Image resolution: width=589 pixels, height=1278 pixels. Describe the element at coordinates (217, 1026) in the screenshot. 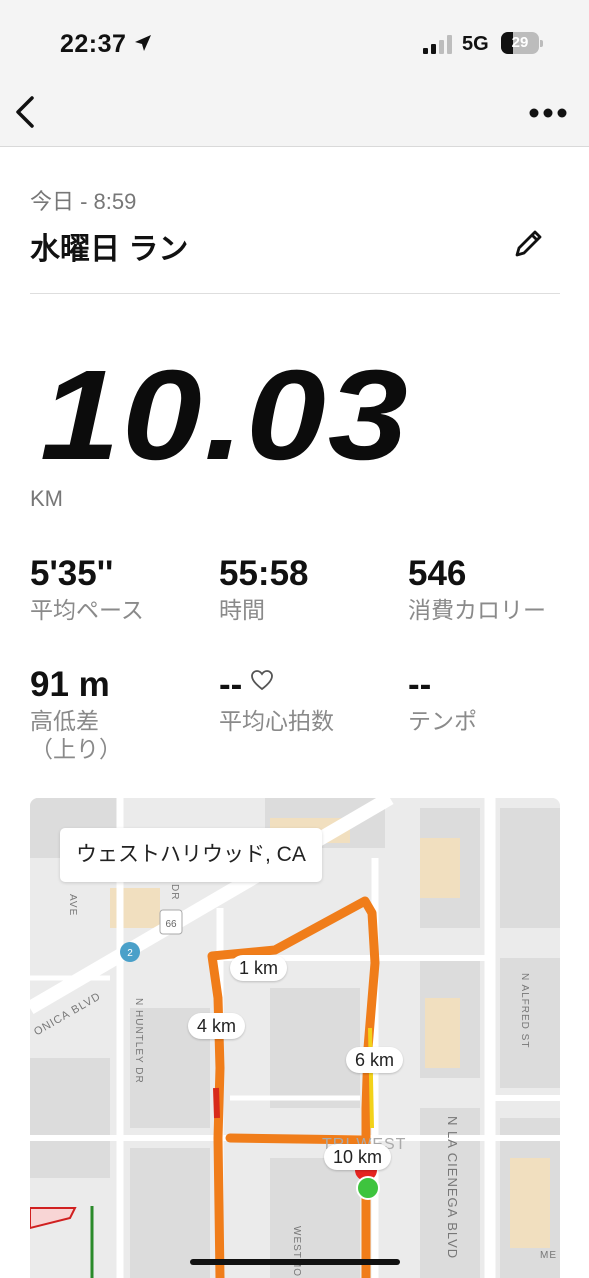

I see `km-marker: 4 km` at that location.